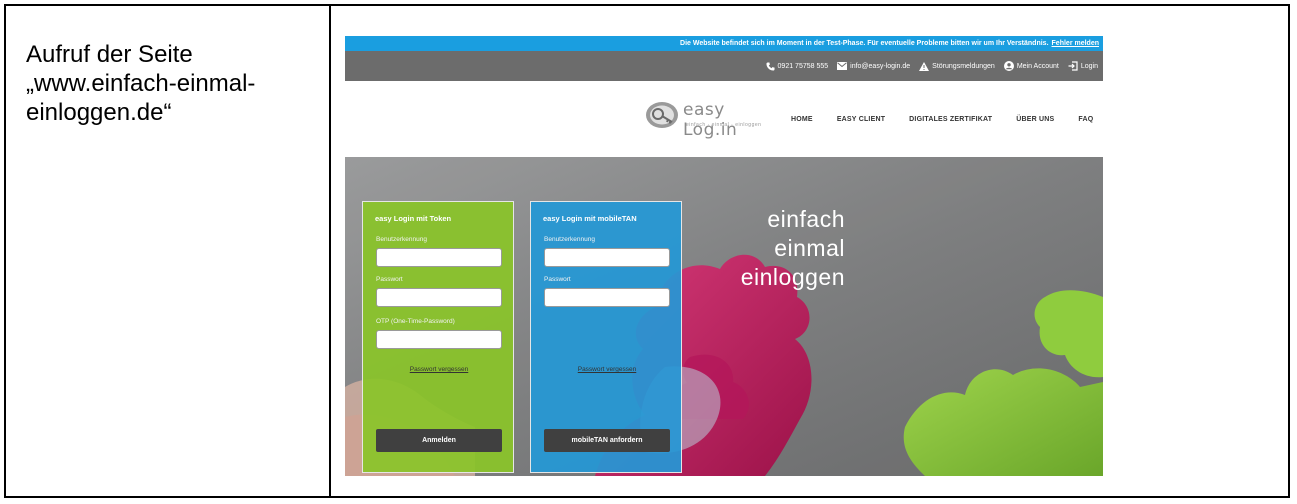 Image resolution: width=1297 pixels, height=504 pixels. Describe the element at coordinates (861, 119) in the screenshot. I see `nav-easy-client: EASY CLIENT` at that location.